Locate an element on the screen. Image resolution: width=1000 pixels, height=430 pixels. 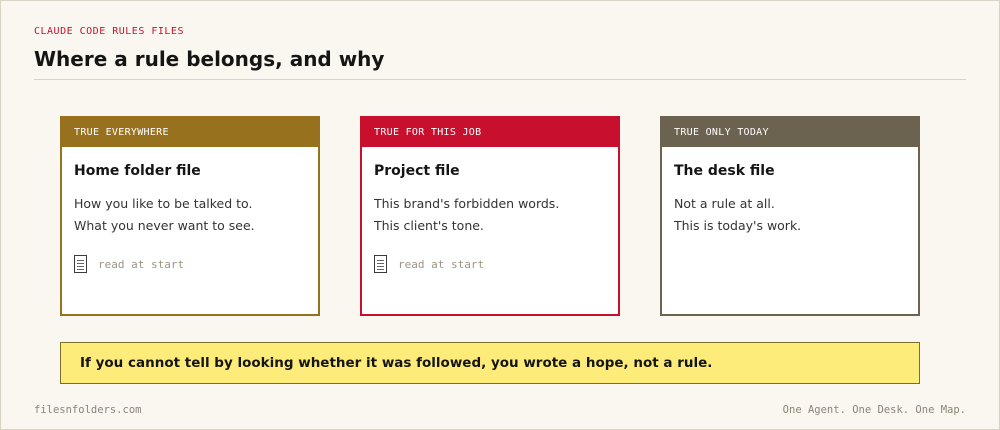
card-line: This client's tone. is located at coordinates (429, 225).